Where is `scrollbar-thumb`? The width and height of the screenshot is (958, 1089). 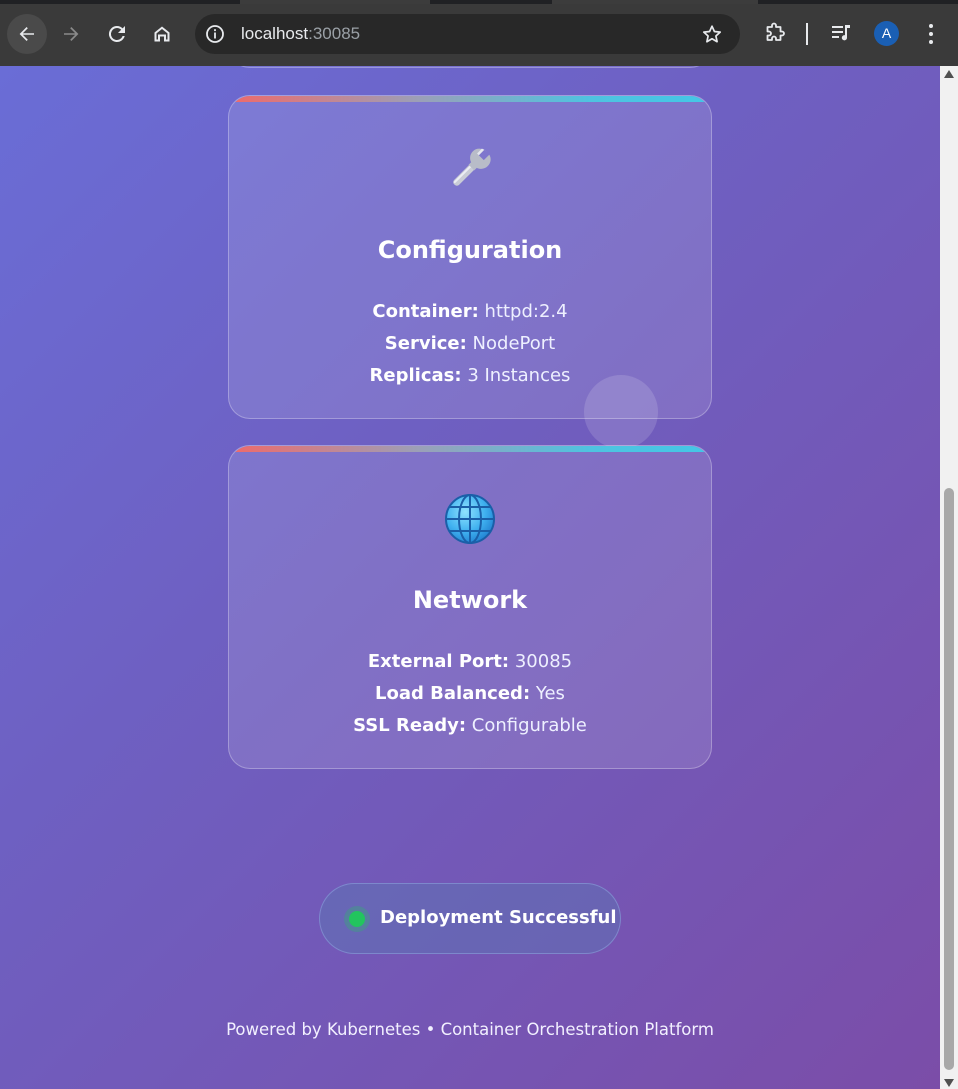 scrollbar-thumb is located at coordinates (949, 779).